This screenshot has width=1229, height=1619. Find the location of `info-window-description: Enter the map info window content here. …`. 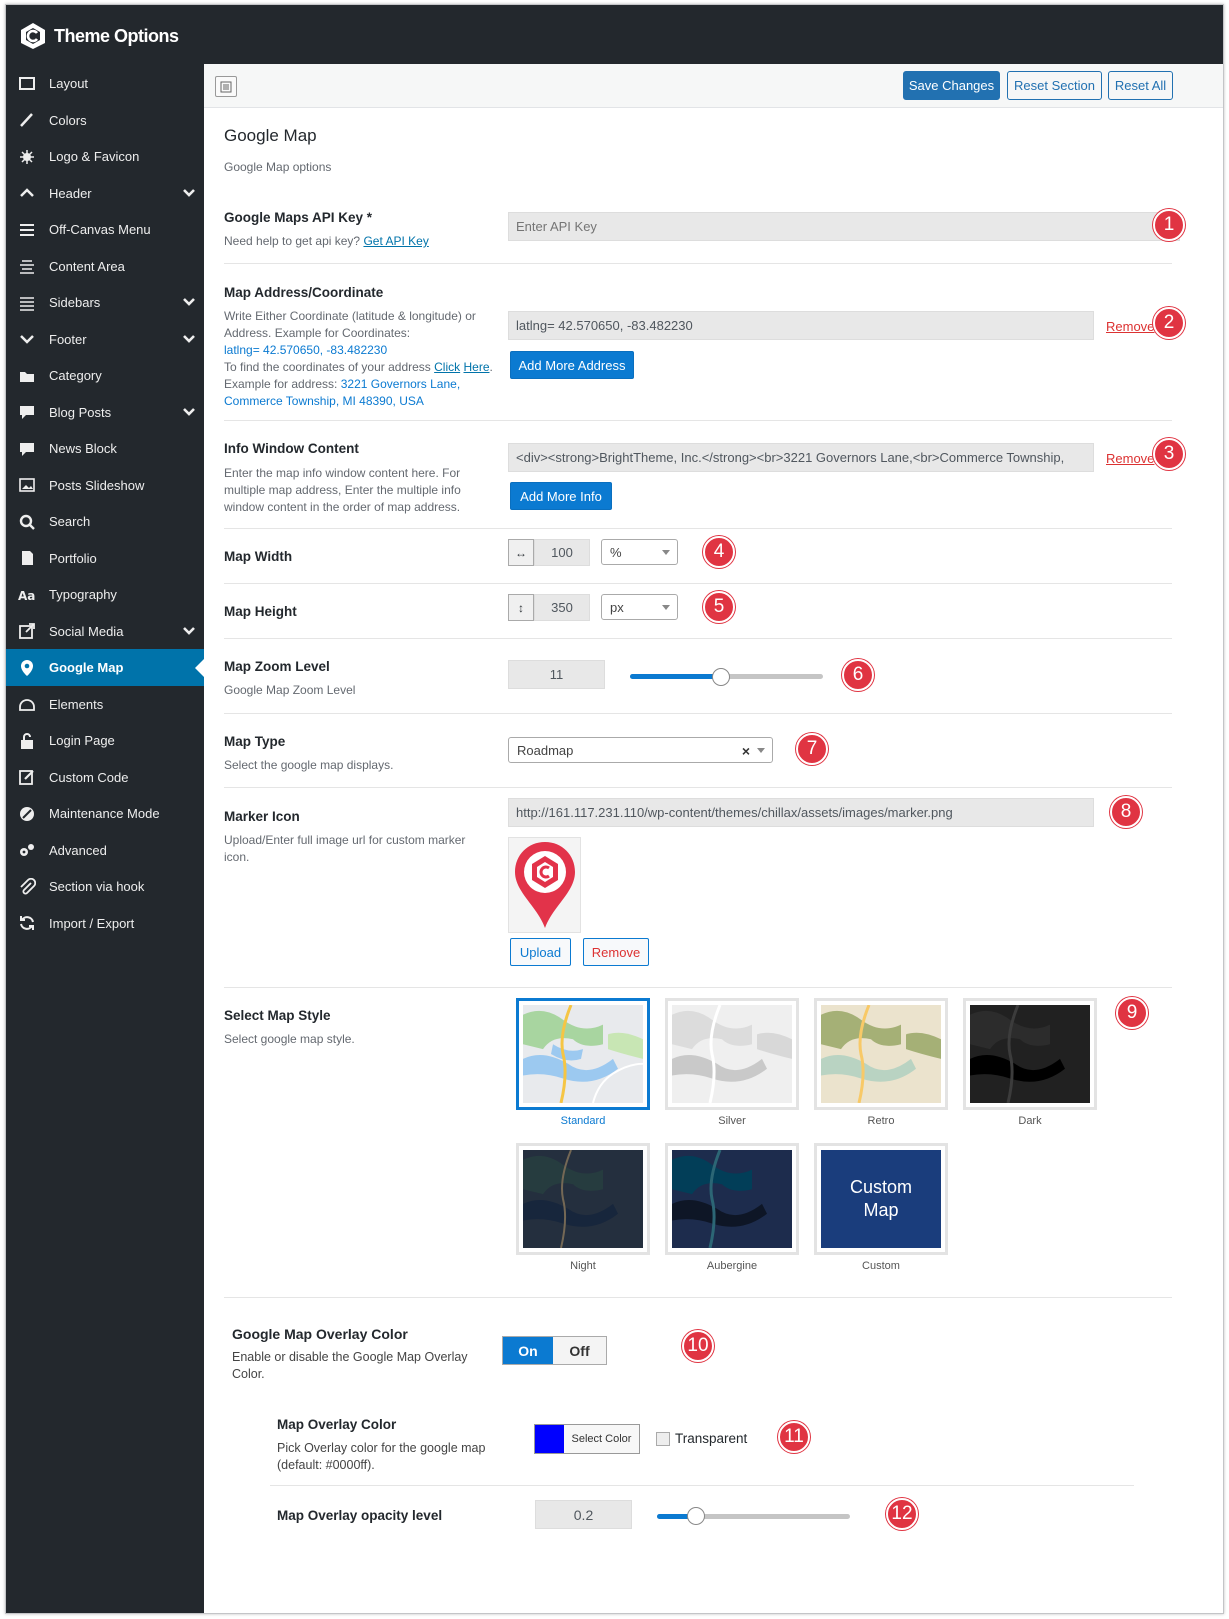

info-window-description: Enter the map info window content here. … is located at coordinates (342, 490).